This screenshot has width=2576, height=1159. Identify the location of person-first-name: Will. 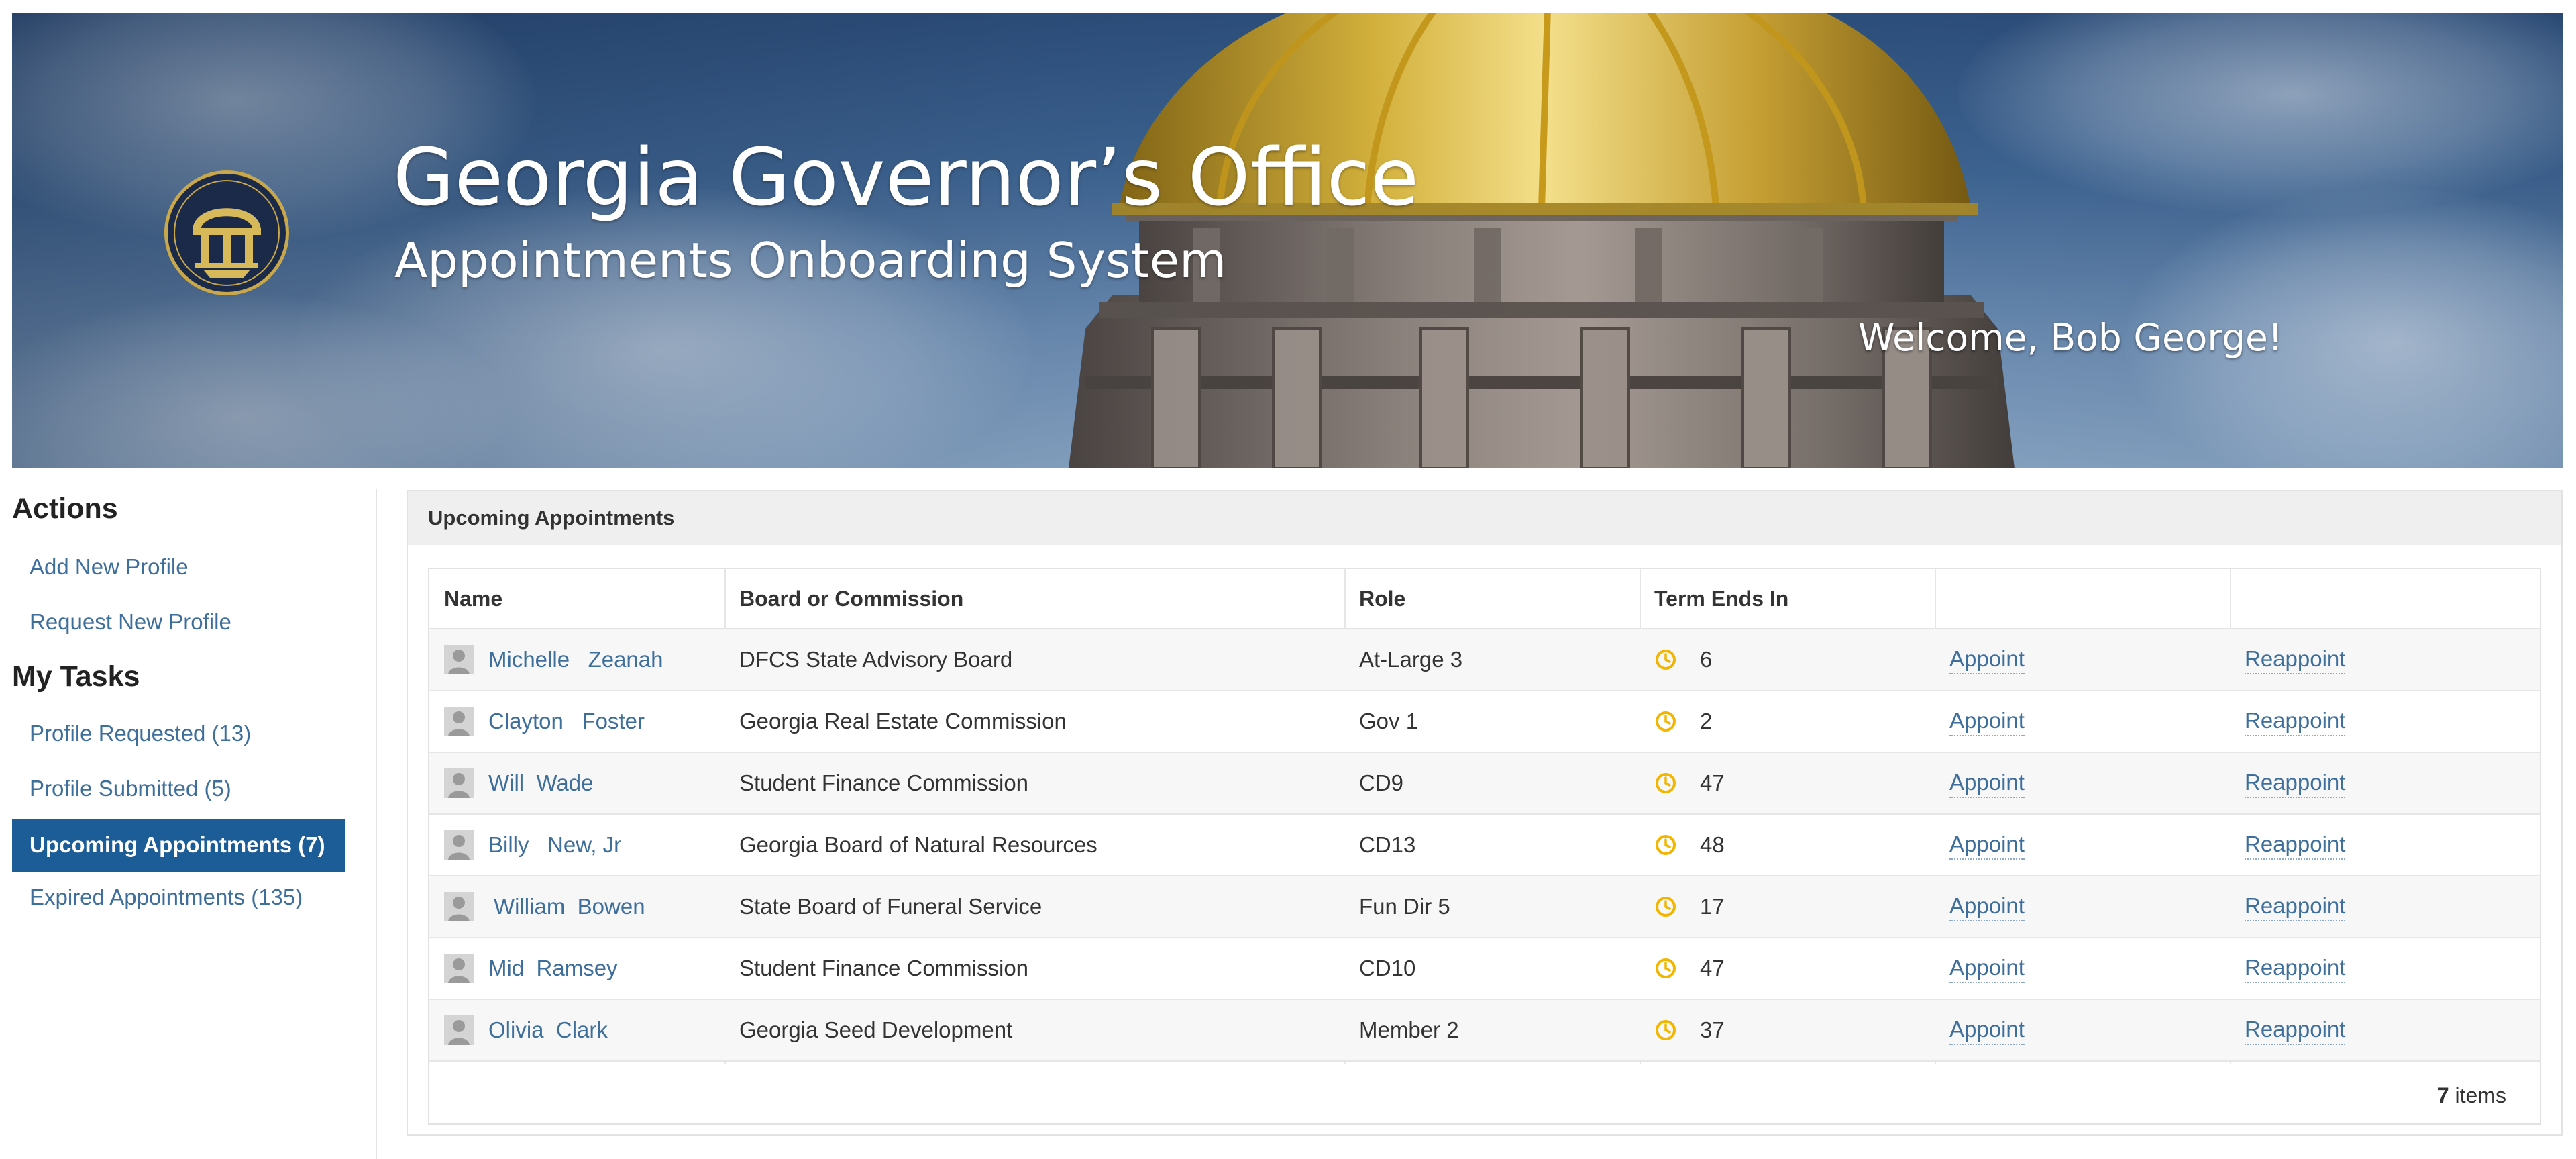
(506, 783).